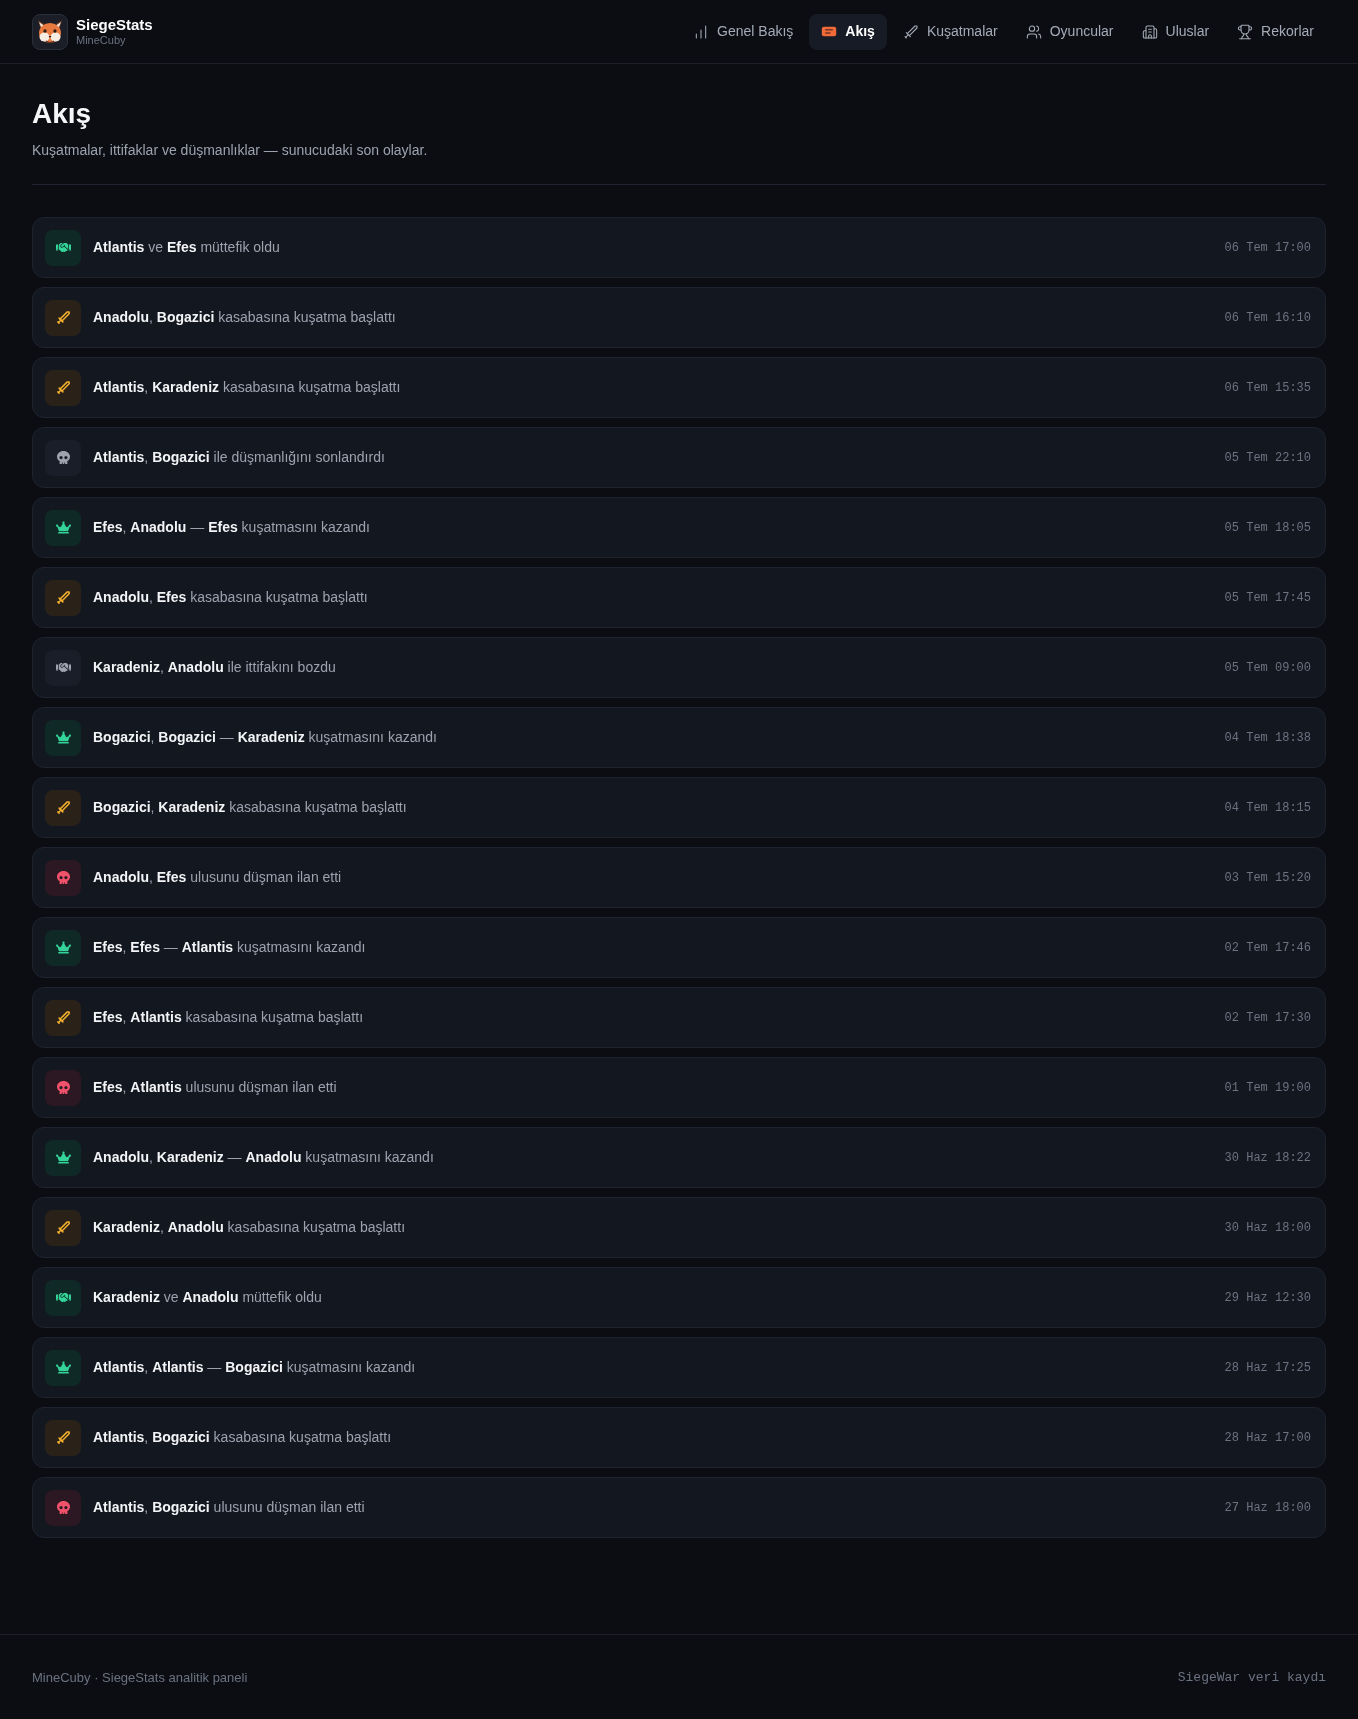 The image size is (1358, 1719). What do you see at coordinates (1267, 1368) in the screenshot?
I see `event-time: 28 Haz 17:25` at bounding box center [1267, 1368].